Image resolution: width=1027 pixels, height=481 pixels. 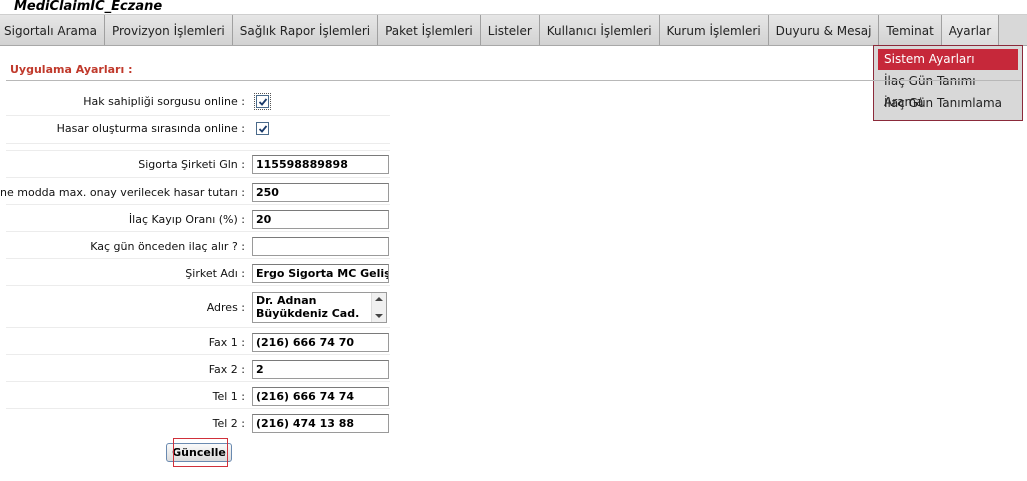 I want to click on menu-listeler: Listeler, so click(x=510, y=30).